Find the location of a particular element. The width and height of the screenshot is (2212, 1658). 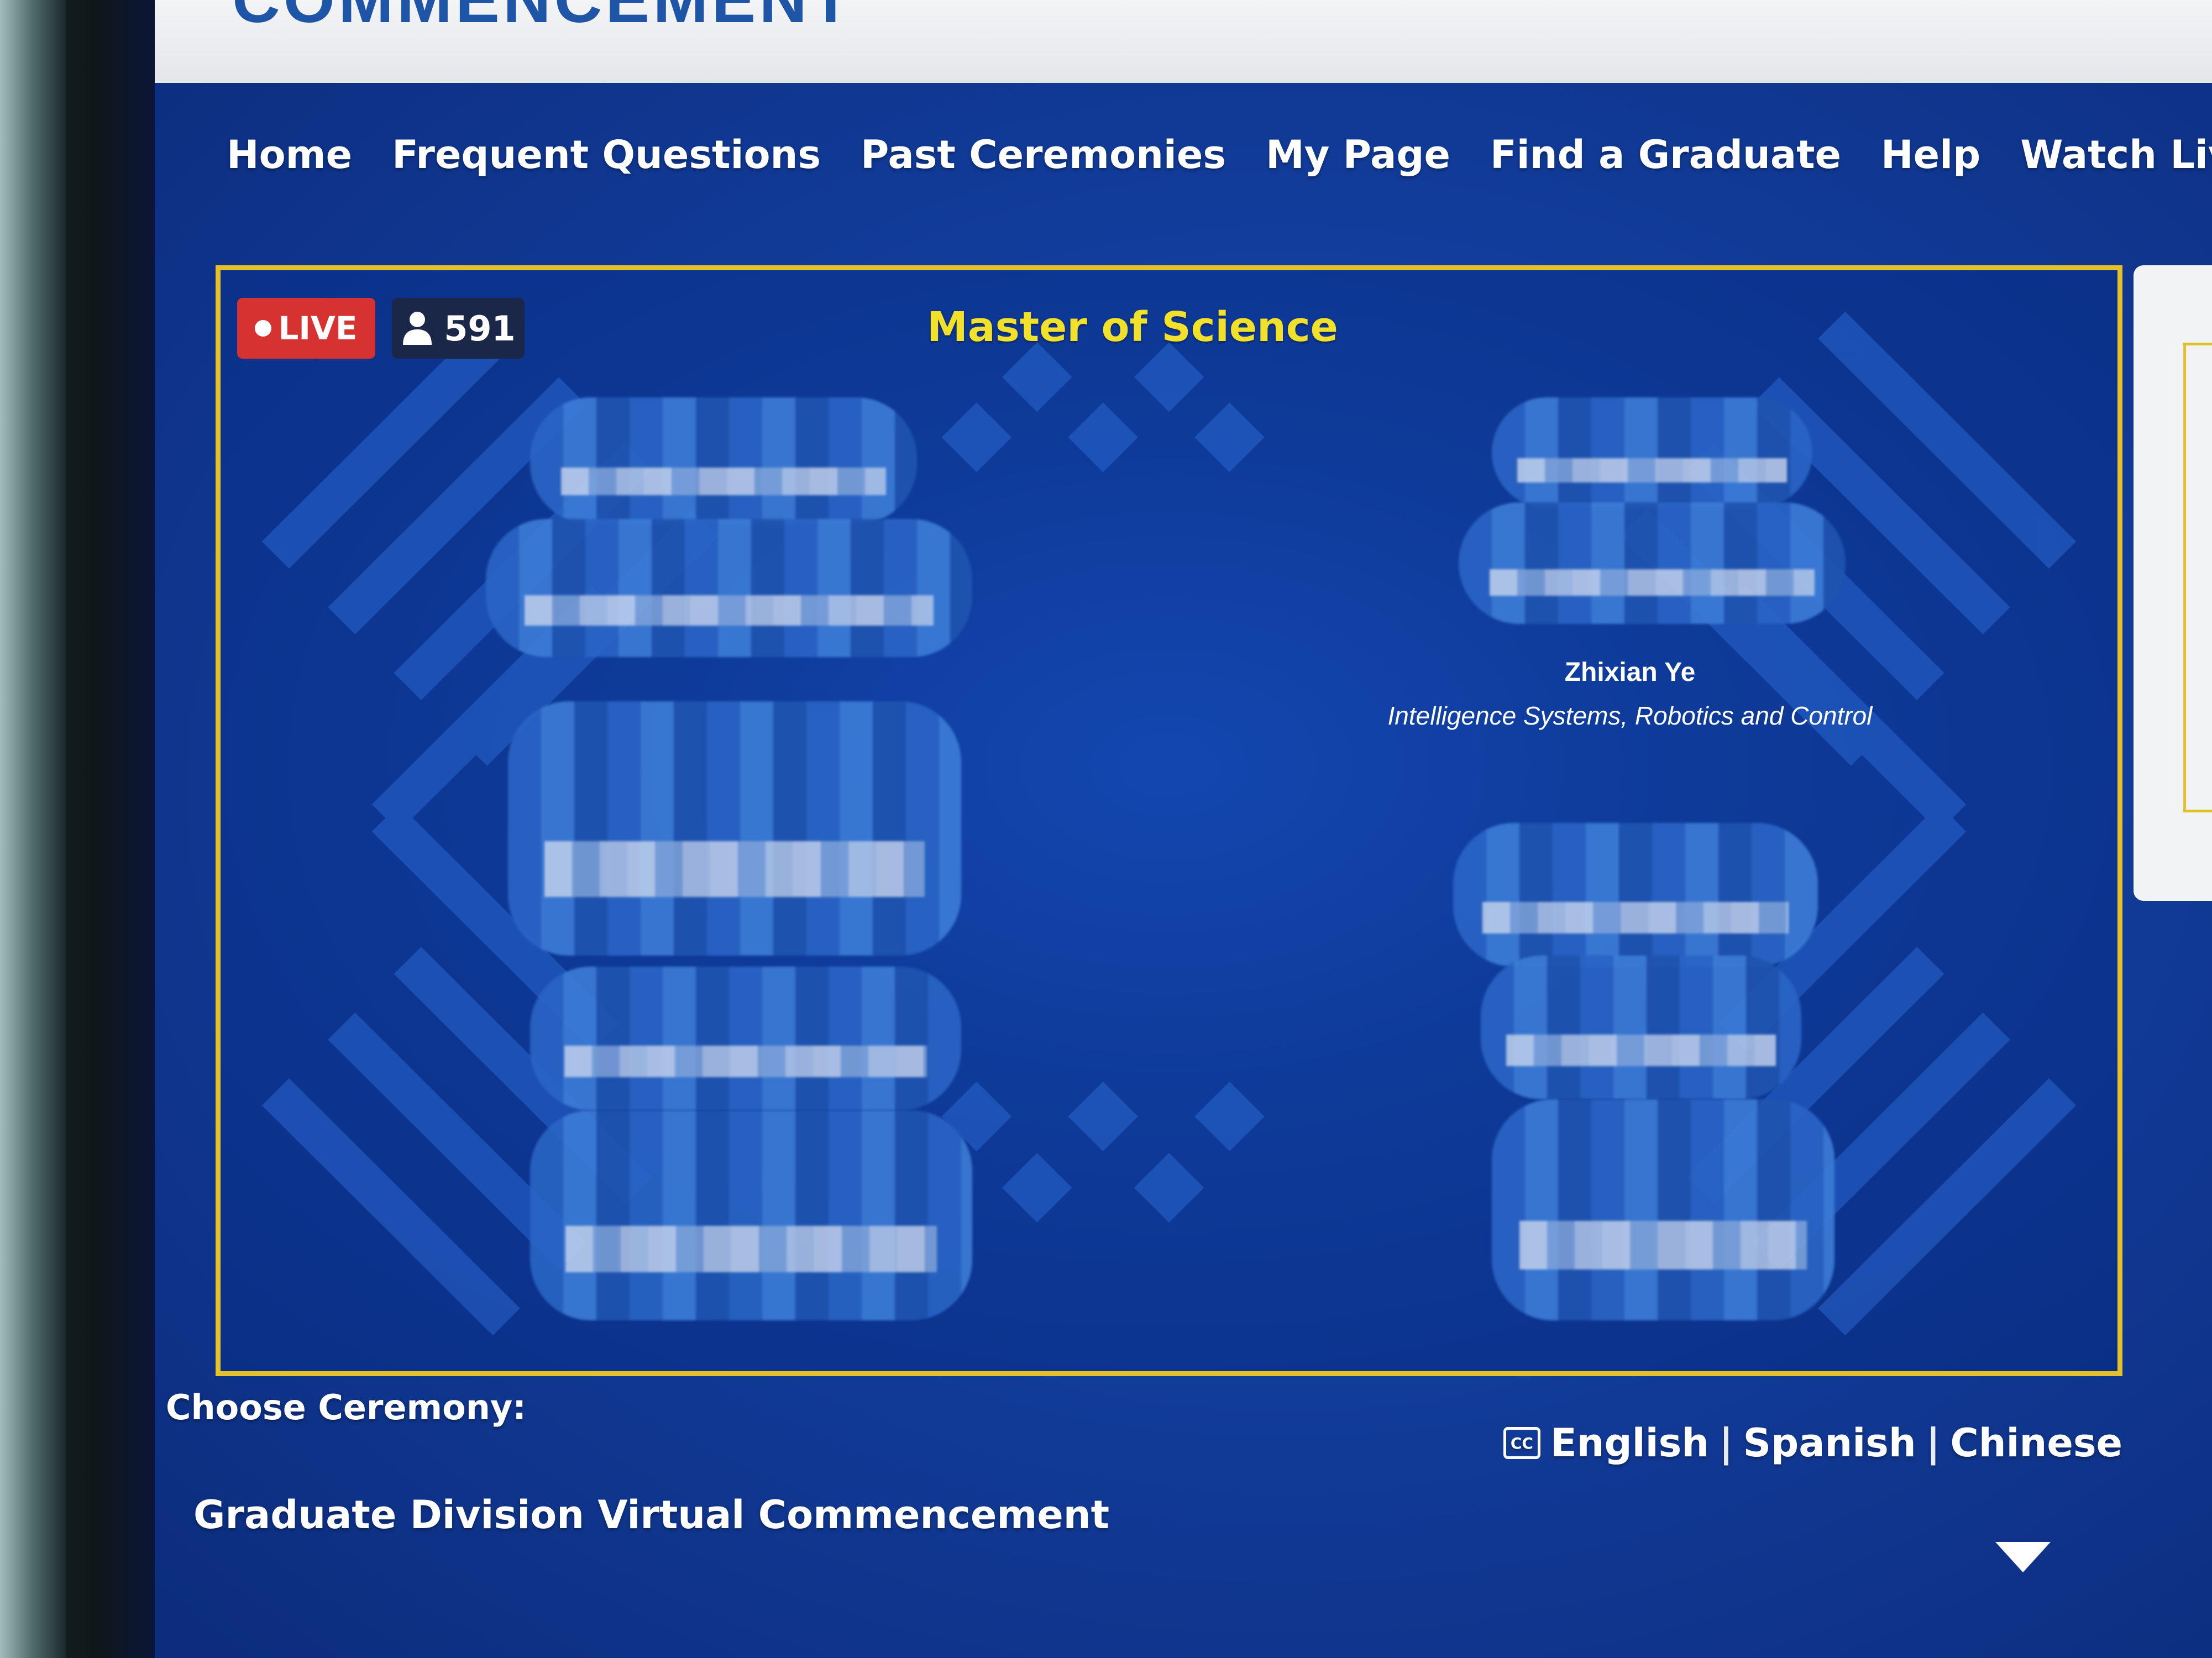

site-logo-text: COMMENCEMENT is located at coordinates (543, 19).